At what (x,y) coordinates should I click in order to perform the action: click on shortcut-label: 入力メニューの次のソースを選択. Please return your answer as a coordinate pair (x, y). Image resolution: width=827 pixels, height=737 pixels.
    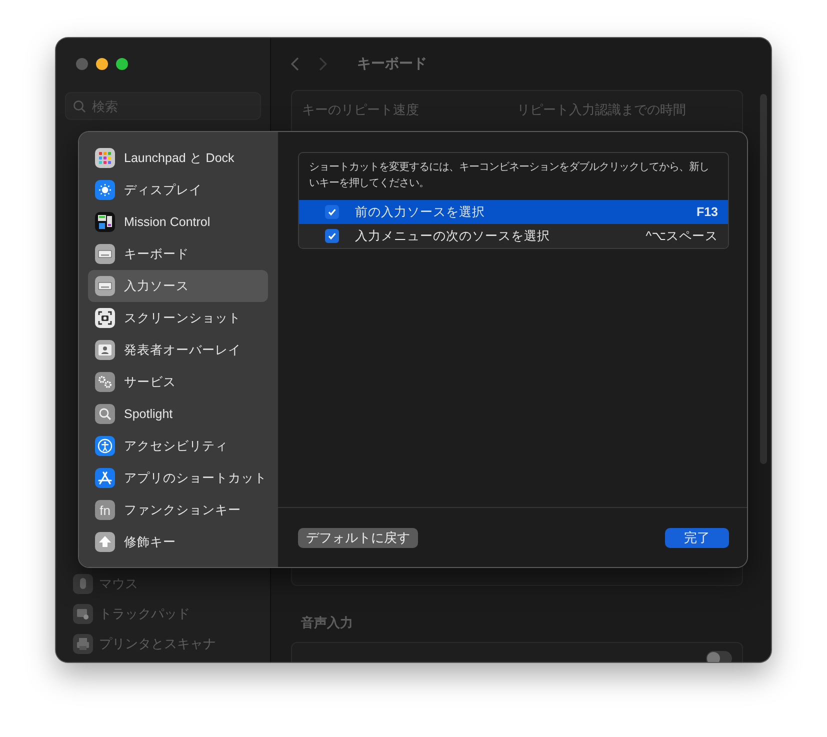
    Looking at the image, I should click on (453, 236).